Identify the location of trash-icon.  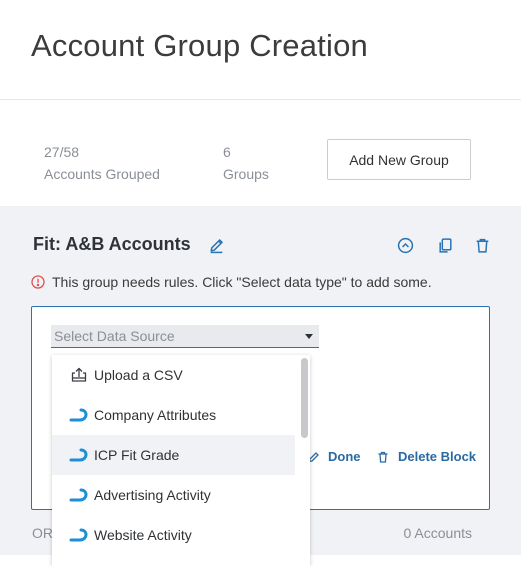
(482, 245).